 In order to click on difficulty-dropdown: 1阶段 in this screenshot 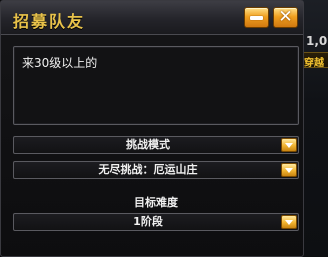, I will do `click(156, 222)`.